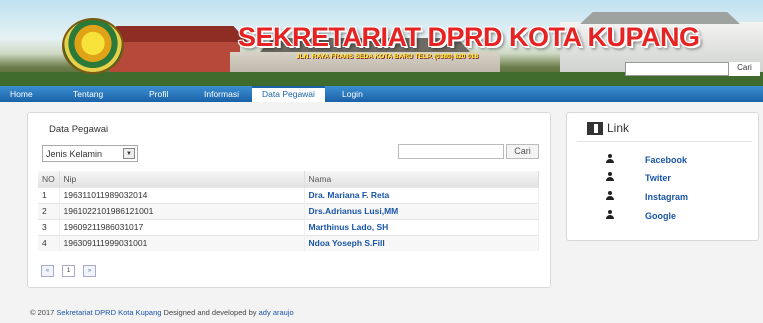  I want to click on search-button: Cari, so click(522, 151).